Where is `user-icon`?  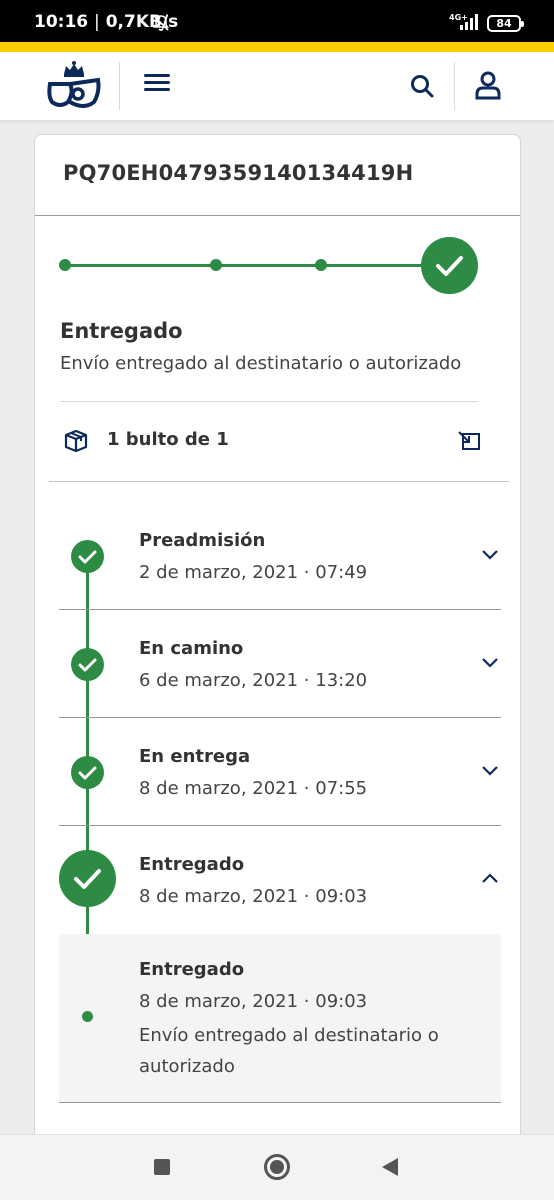 user-icon is located at coordinates (488, 85).